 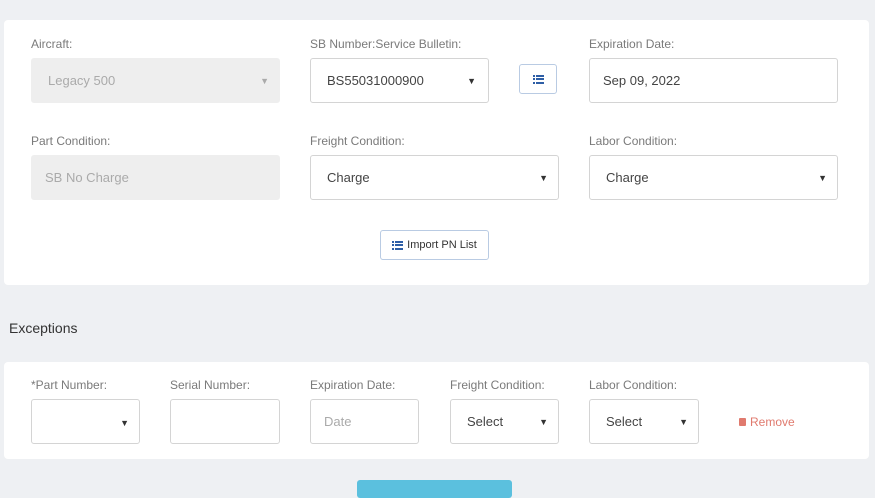 What do you see at coordinates (644, 421) in the screenshot?
I see `exception-labor-select: Select ▼` at bounding box center [644, 421].